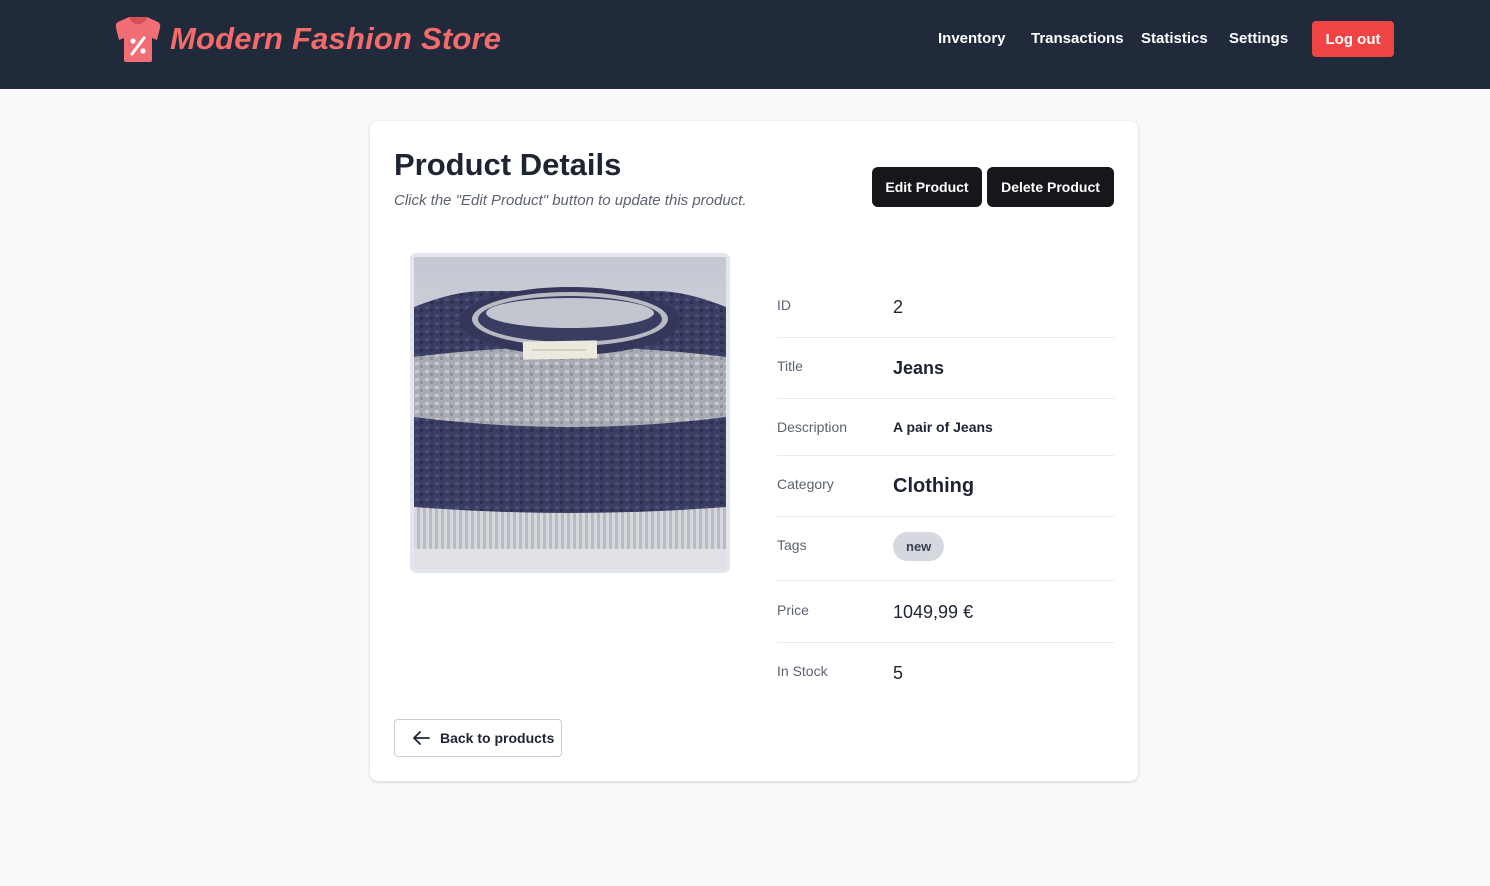  What do you see at coordinates (793, 610) in the screenshot?
I see `field-label-price: Price` at bounding box center [793, 610].